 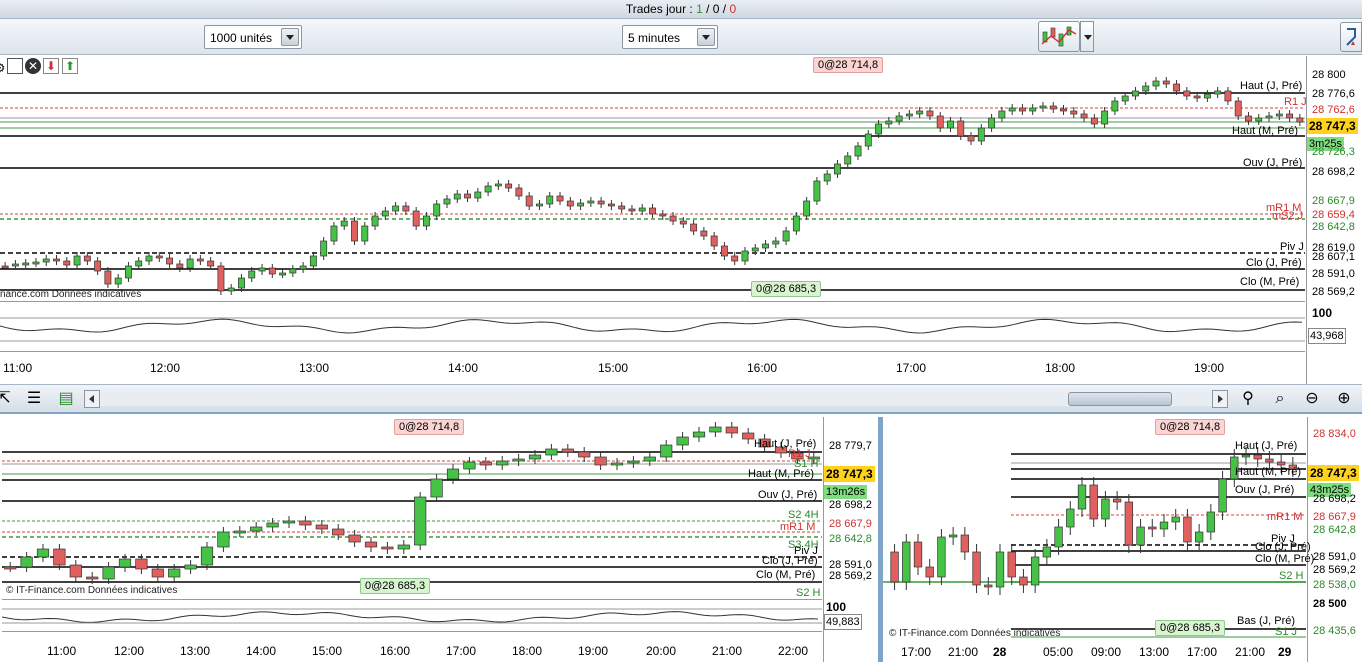 I want to click on cursor-icon: ⇱, so click(x=7, y=399).